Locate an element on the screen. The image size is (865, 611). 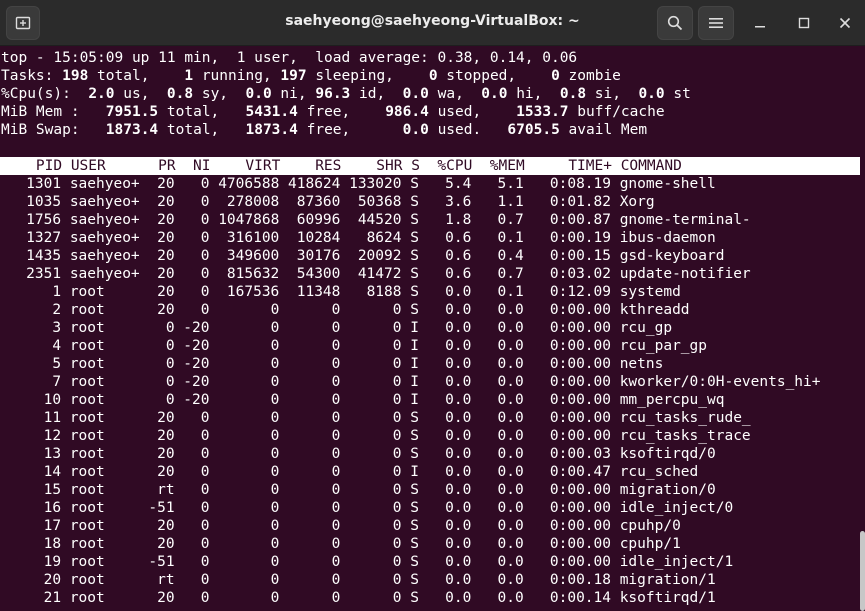
cell-virt: 278008 is located at coordinates (253, 202).